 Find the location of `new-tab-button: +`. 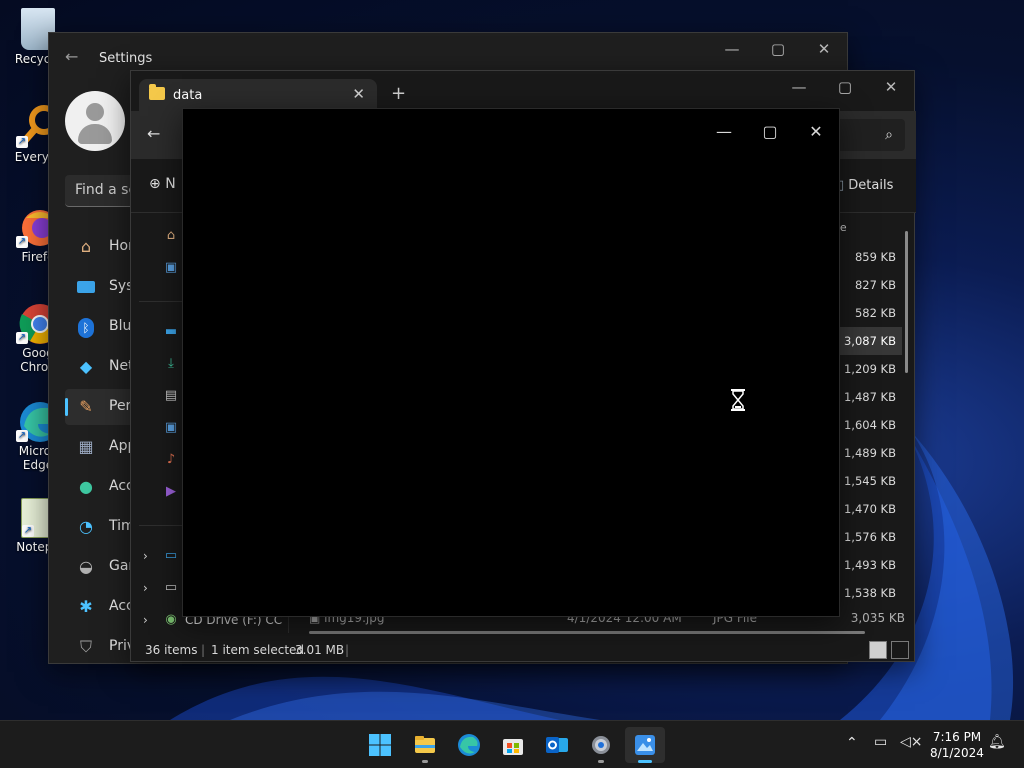

new-tab-button: + is located at coordinates (398, 93).